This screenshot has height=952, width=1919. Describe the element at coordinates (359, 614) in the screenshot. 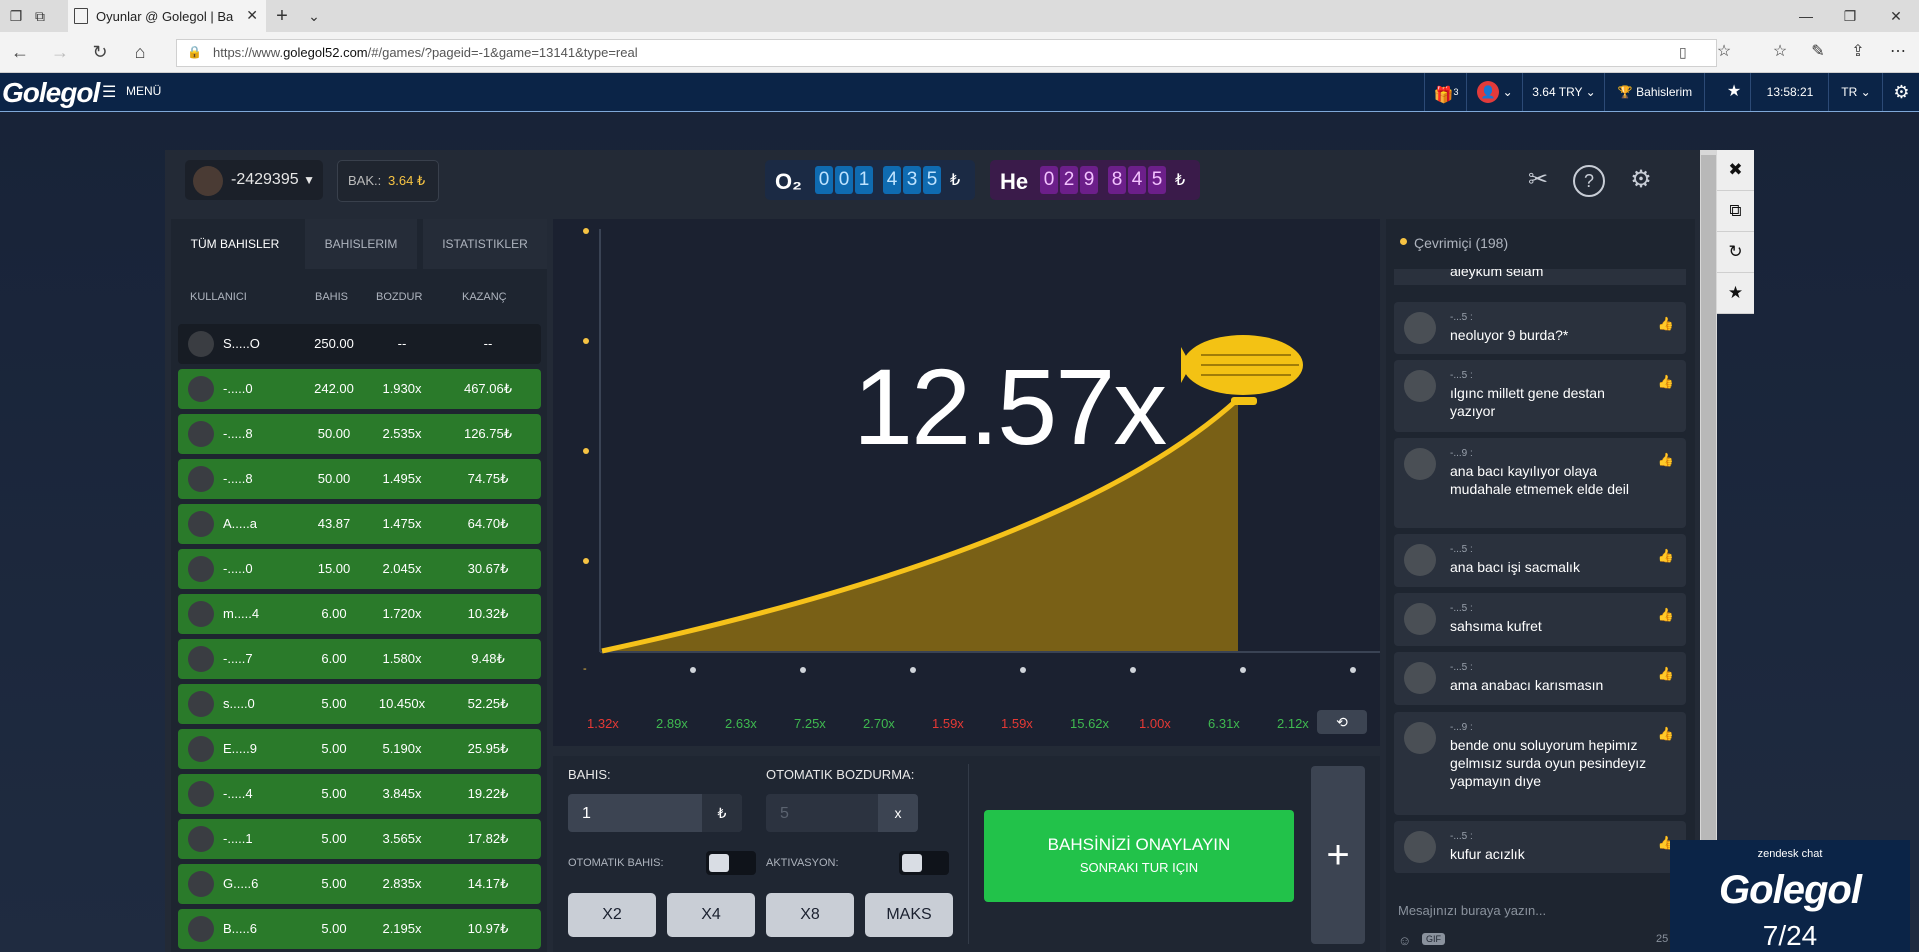

I see `table-row: m.....4 6.00 1.720x 10.32₺` at that location.